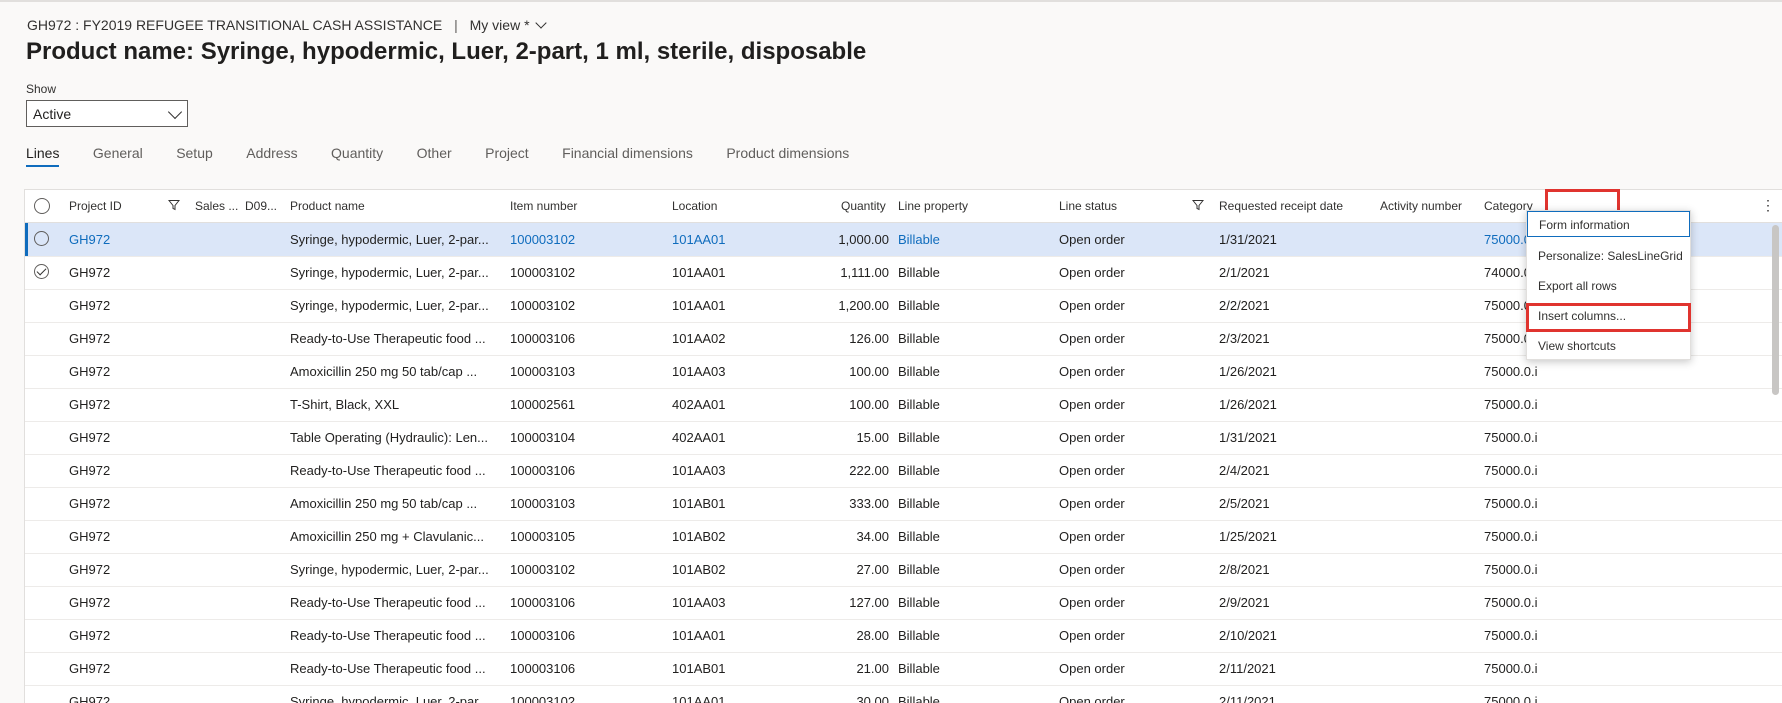 The width and height of the screenshot is (1782, 703). What do you see at coordinates (357, 155) in the screenshot?
I see `tab-quantity: Quantity` at bounding box center [357, 155].